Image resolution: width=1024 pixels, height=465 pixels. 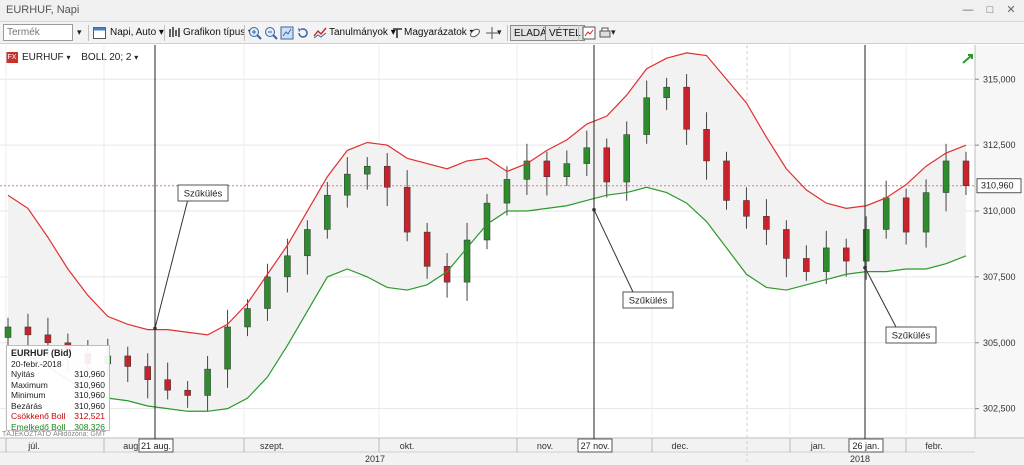 What do you see at coordinates (860, 459) in the screenshot?
I see `year-label: 2018` at bounding box center [860, 459].